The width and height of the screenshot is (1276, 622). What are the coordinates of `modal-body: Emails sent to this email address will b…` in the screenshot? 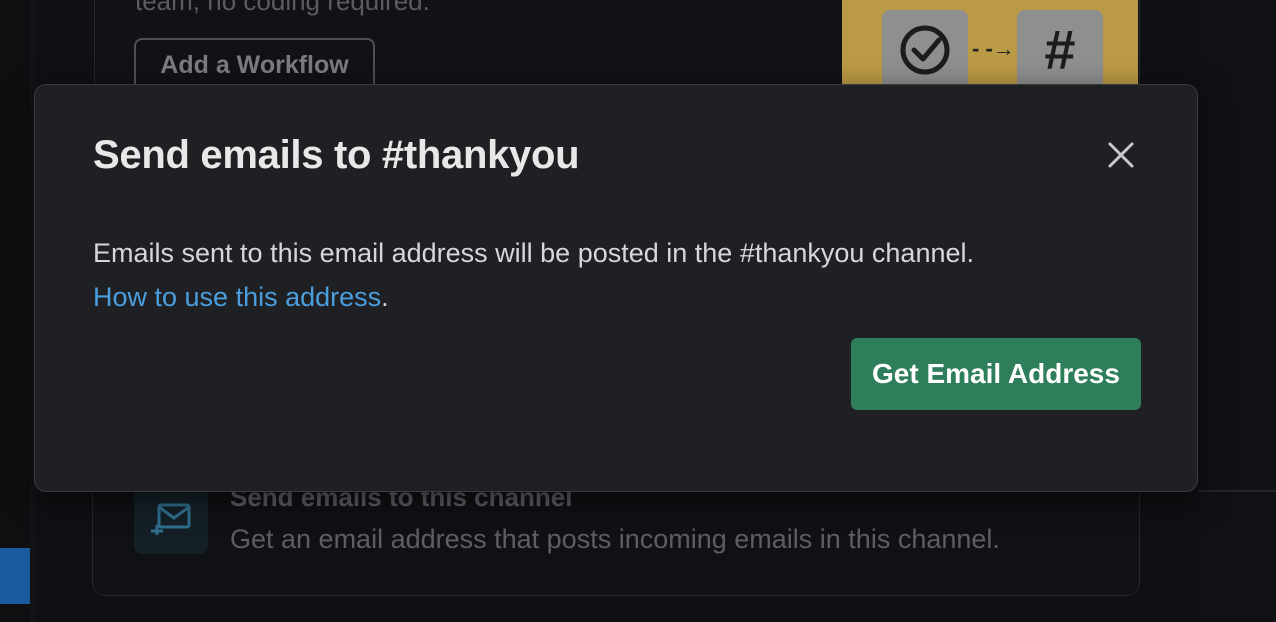 It's located at (623, 275).